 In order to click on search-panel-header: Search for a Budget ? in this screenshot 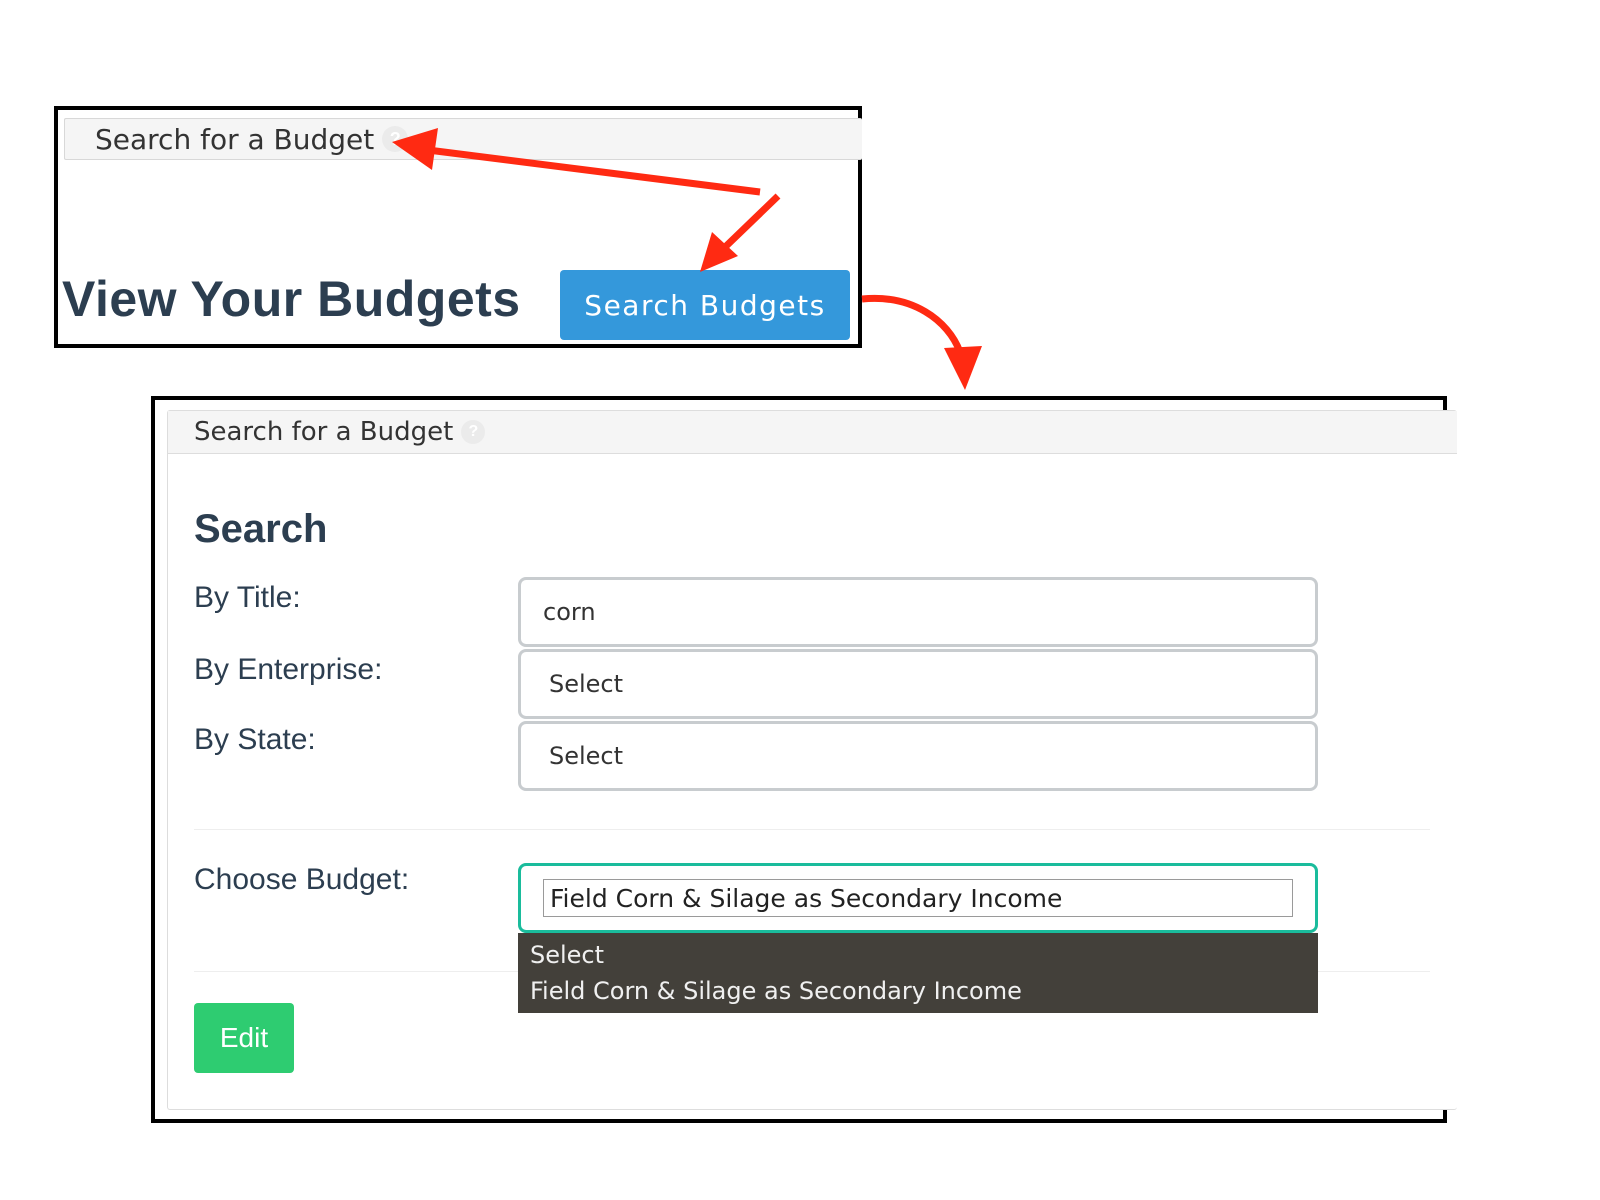, I will do `click(812, 432)`.